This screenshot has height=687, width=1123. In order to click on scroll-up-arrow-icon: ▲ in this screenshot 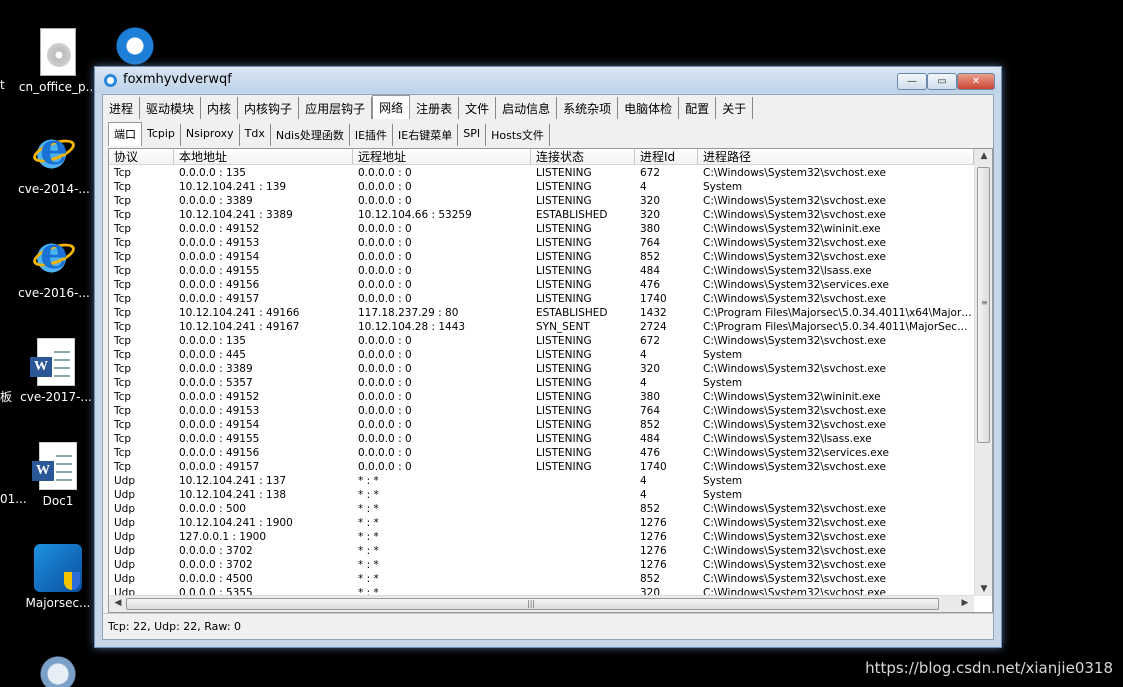, I will do `click(983, 156)`.